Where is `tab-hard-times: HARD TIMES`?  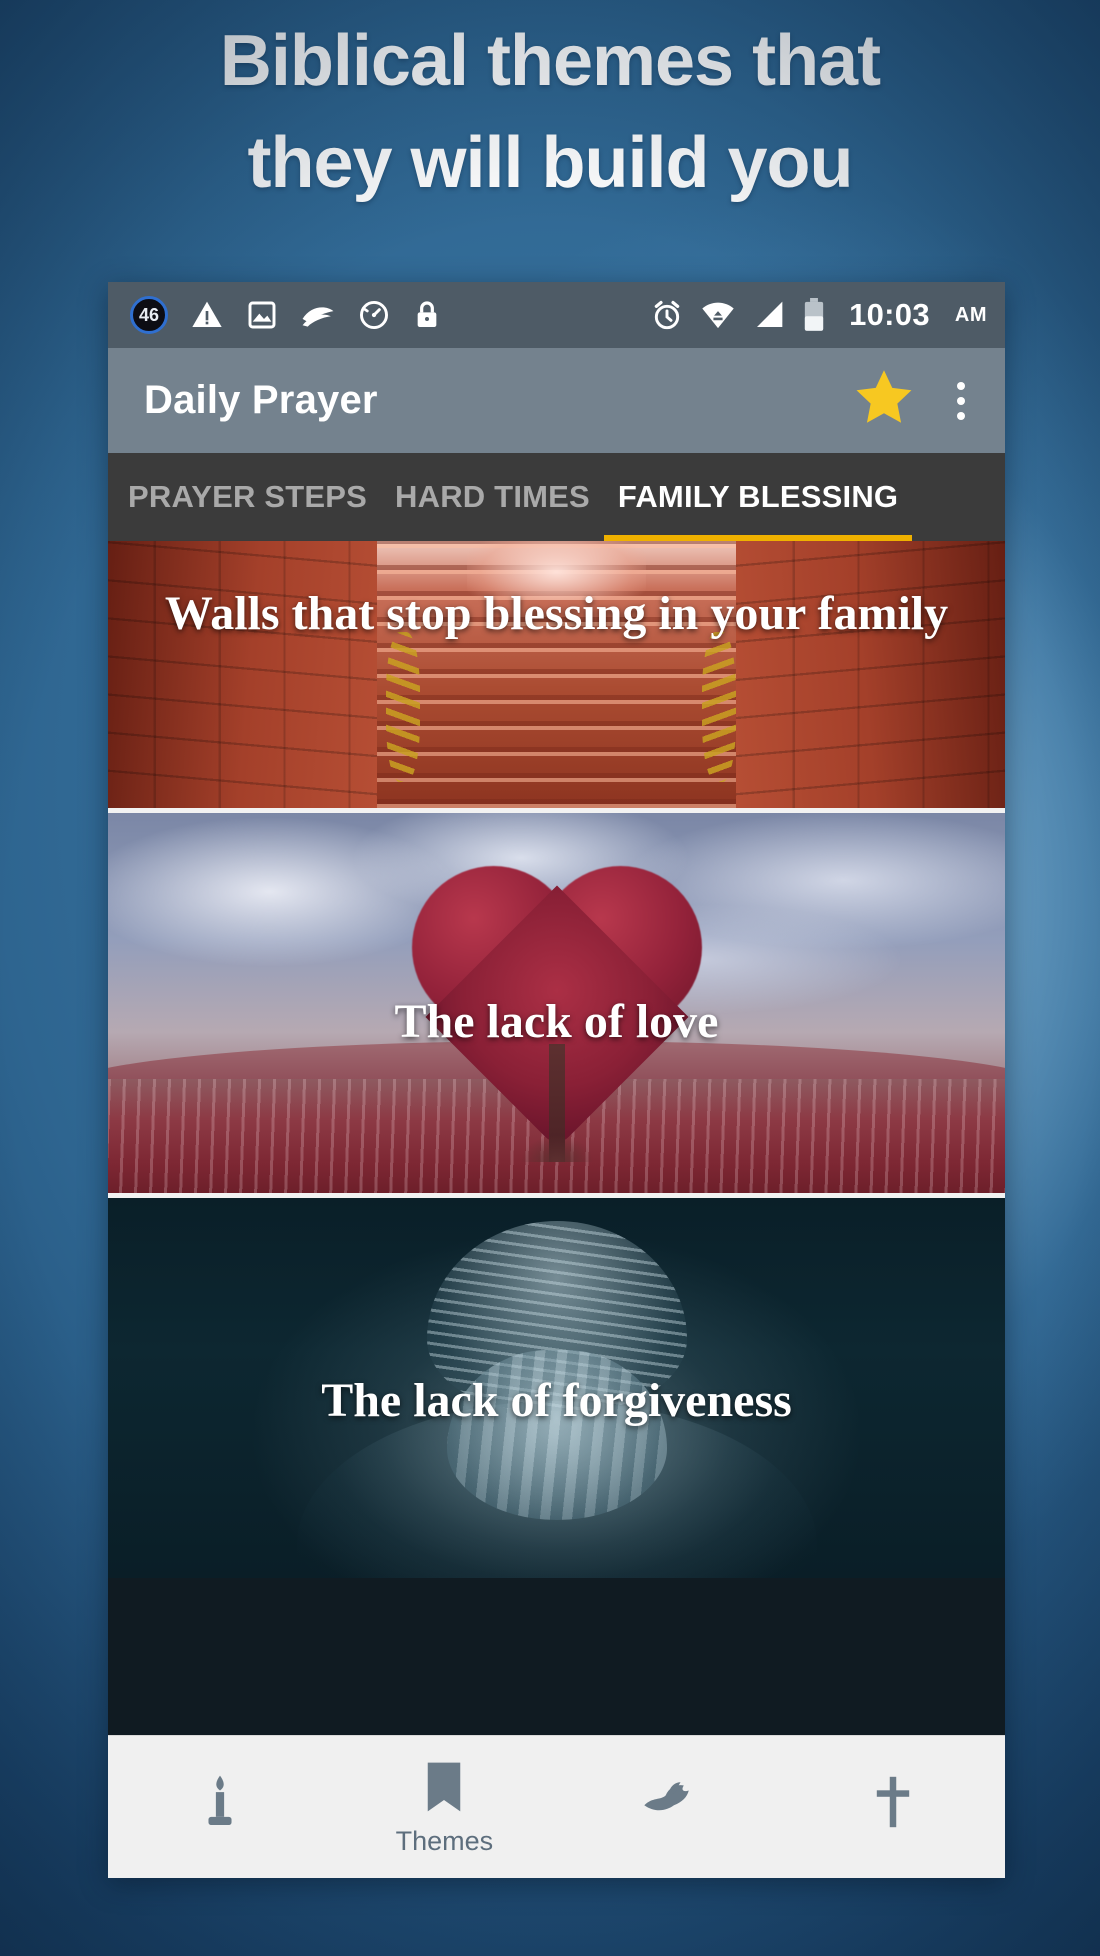
tab-hard-times: HARD TIMES is located at coordinates (492, 497).